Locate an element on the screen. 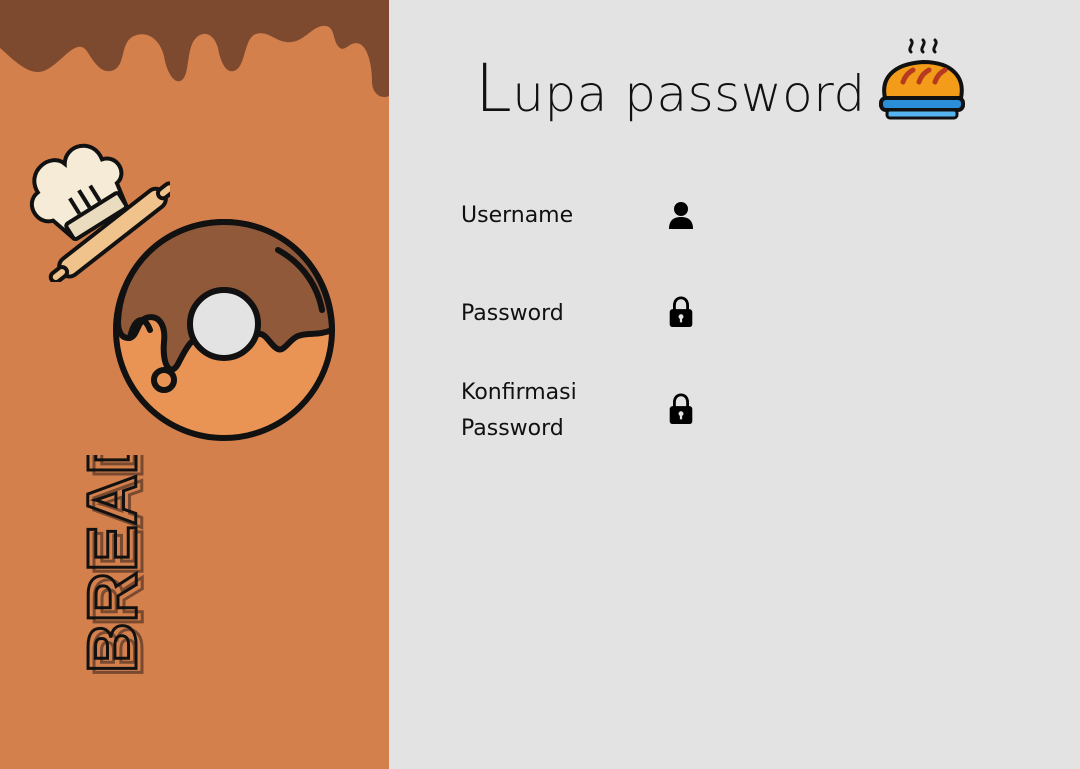 Image resolution: width=1080 pixels, height=769 pixels. page-title-initial: L is located at coordinates (494, 88).